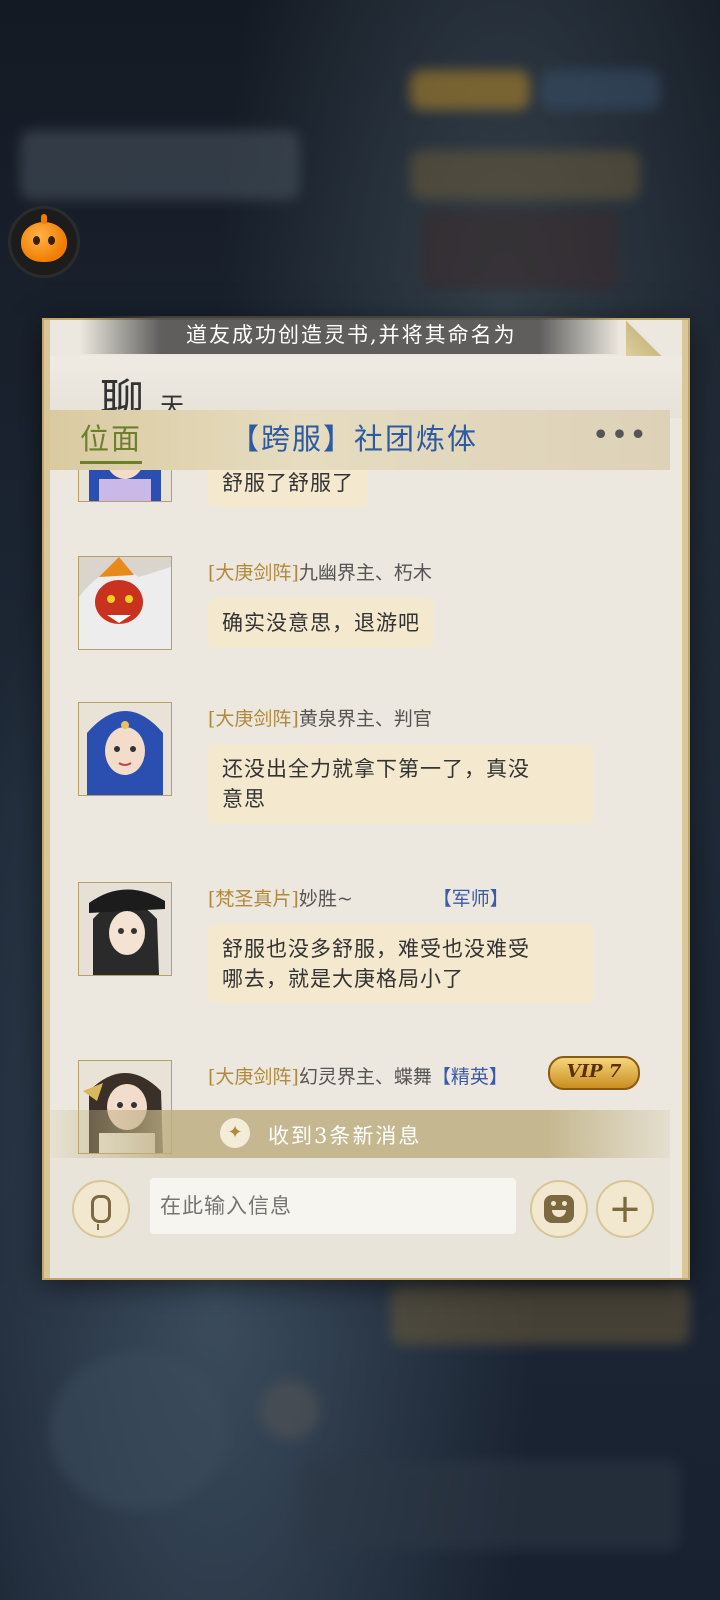  What do you see at coordinates (354, 437) in the screenshot?
I see `channel-title: 【跨服】社团炼体` at bounding box center [354, 437].